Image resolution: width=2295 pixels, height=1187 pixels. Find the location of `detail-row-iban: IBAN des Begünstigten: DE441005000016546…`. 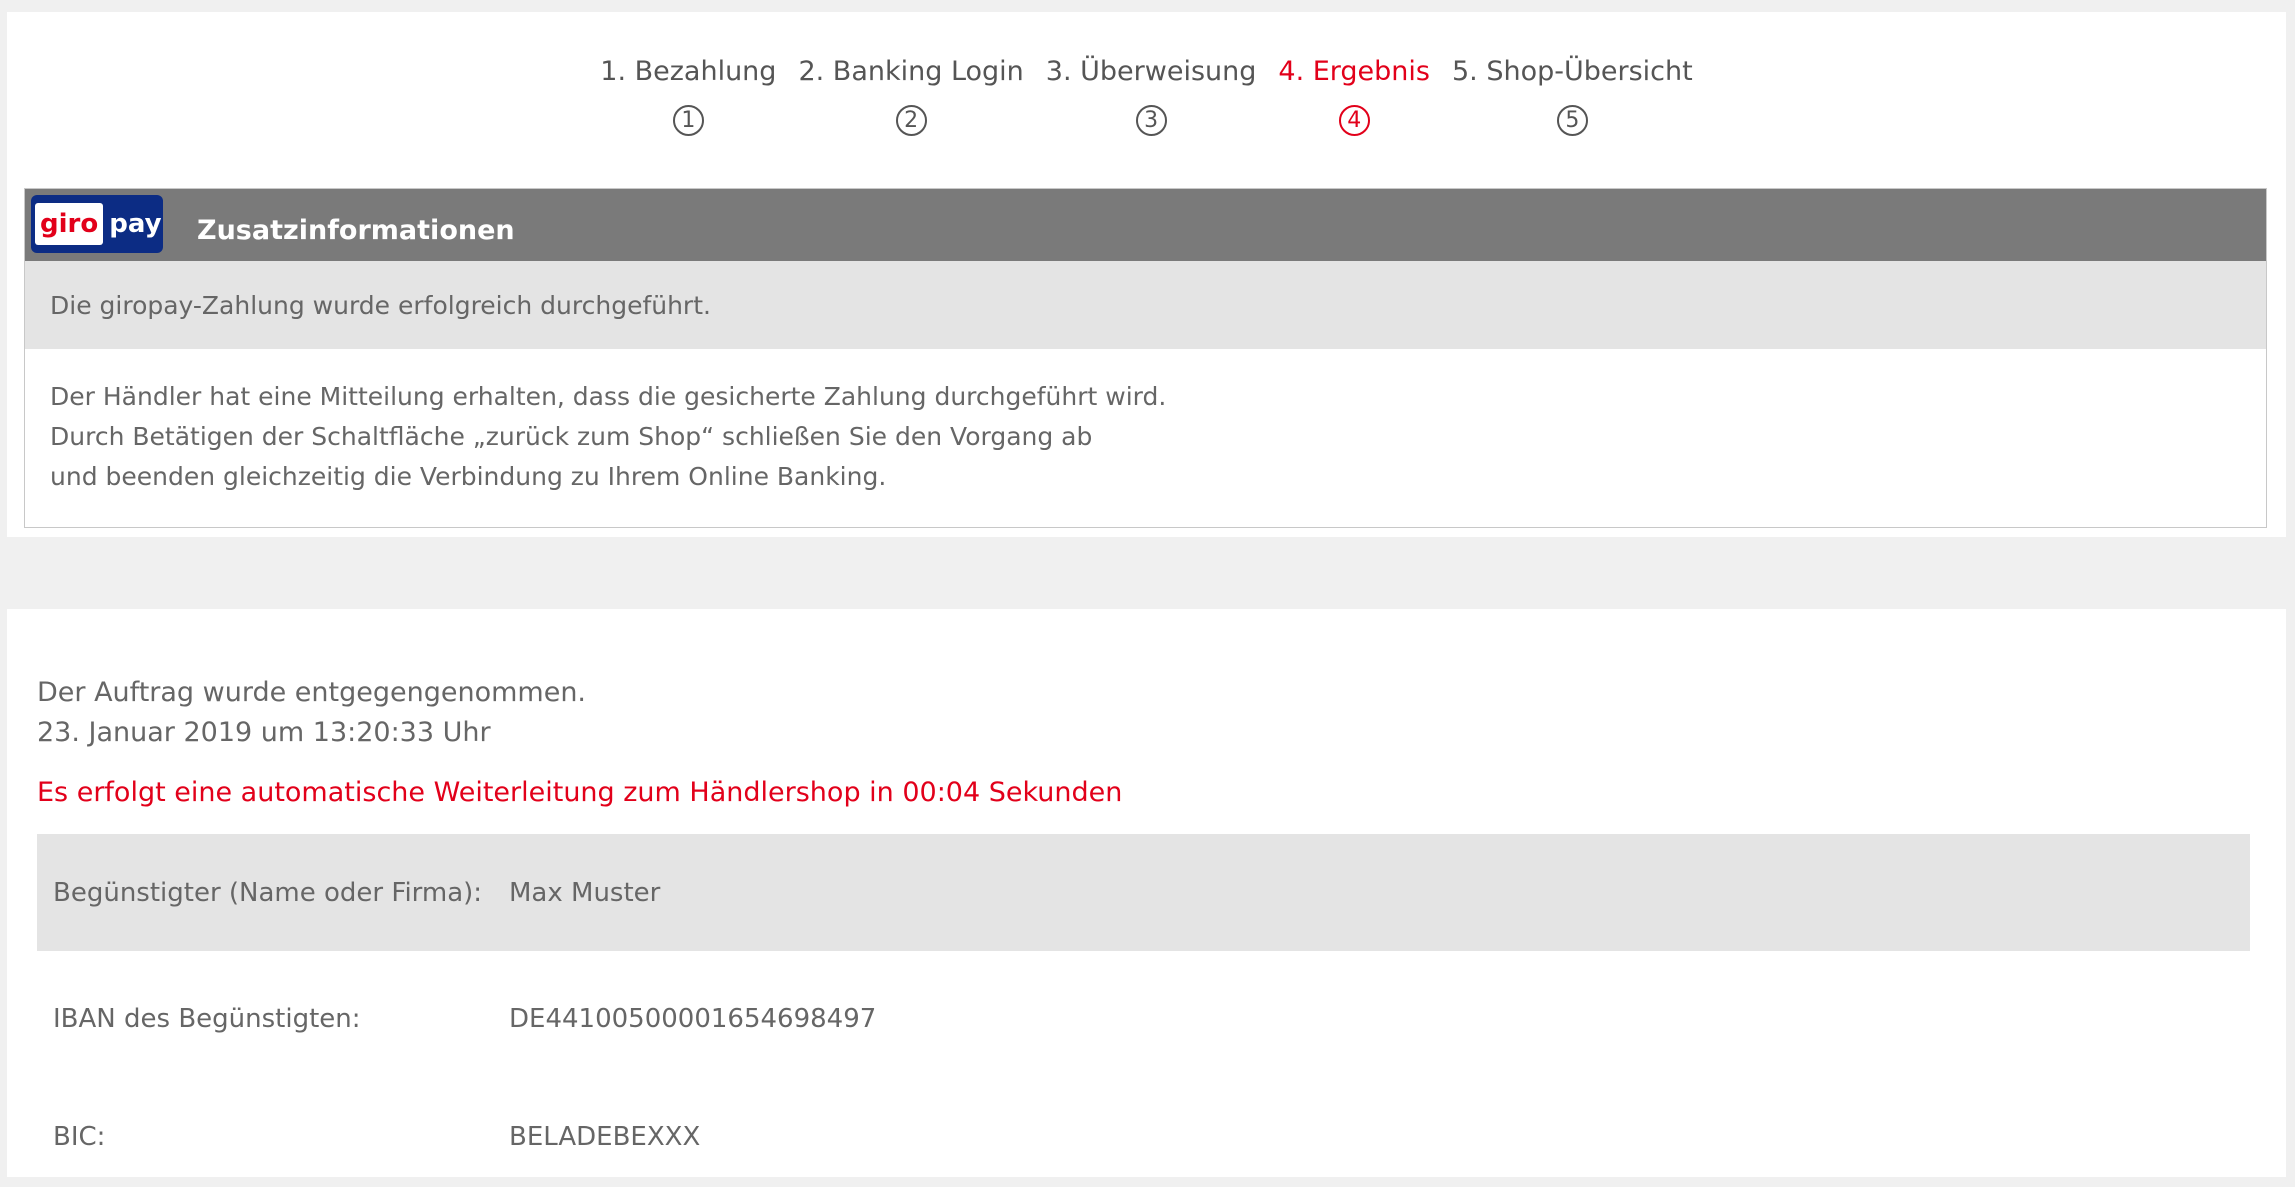

detail-row-iban: IBAN des Begünstigten: DE441005000016546… is located at coordinates (1143, 1019).